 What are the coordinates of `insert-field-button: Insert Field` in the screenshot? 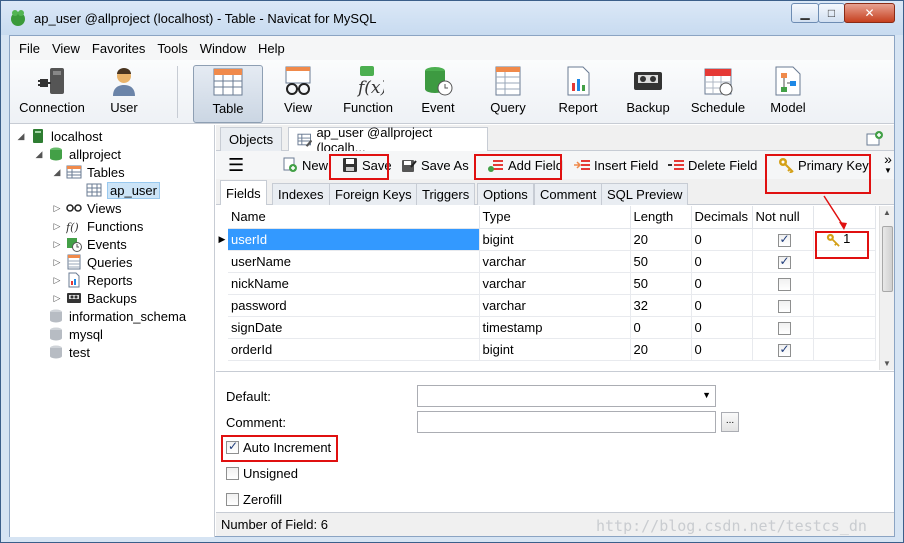 It's located at (616, 165).